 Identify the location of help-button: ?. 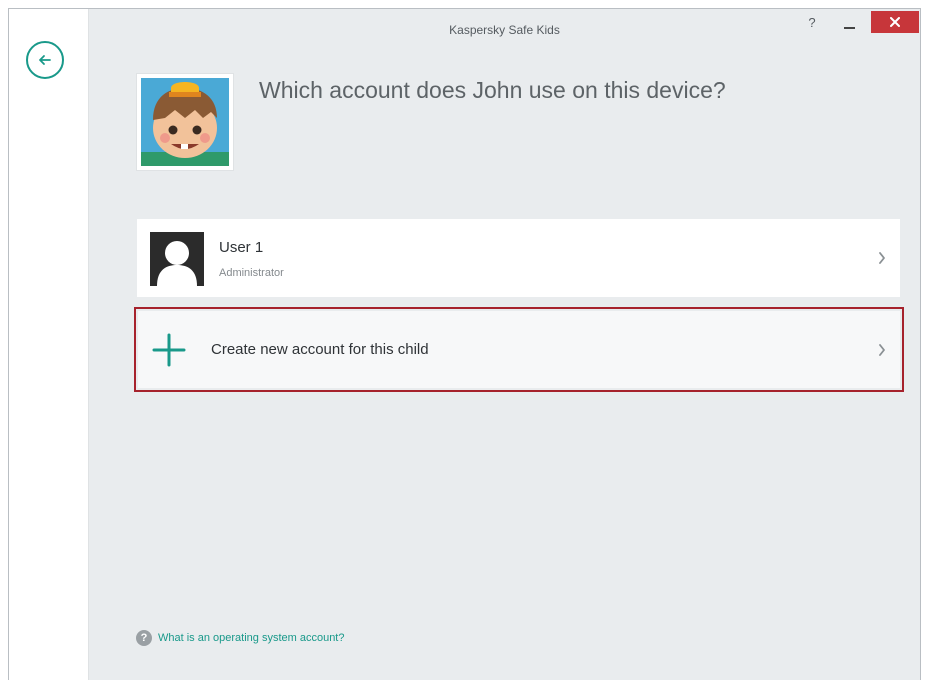
(812, 22).